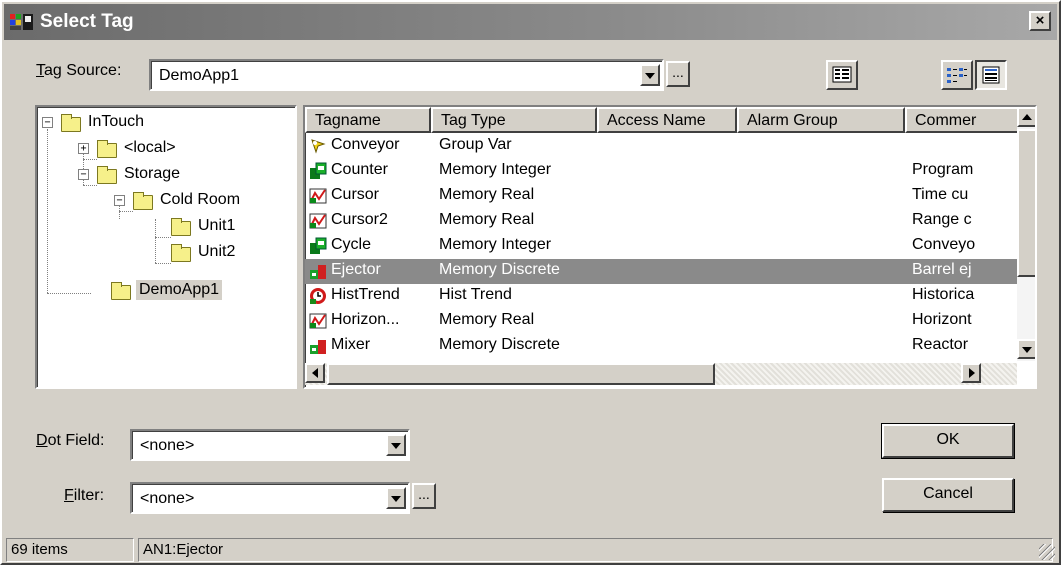 This screenshot has height=565, width=1061. Describe the element at coordinates (83, 174) in the screenshot. I see `storage-toggle: −` at that location.